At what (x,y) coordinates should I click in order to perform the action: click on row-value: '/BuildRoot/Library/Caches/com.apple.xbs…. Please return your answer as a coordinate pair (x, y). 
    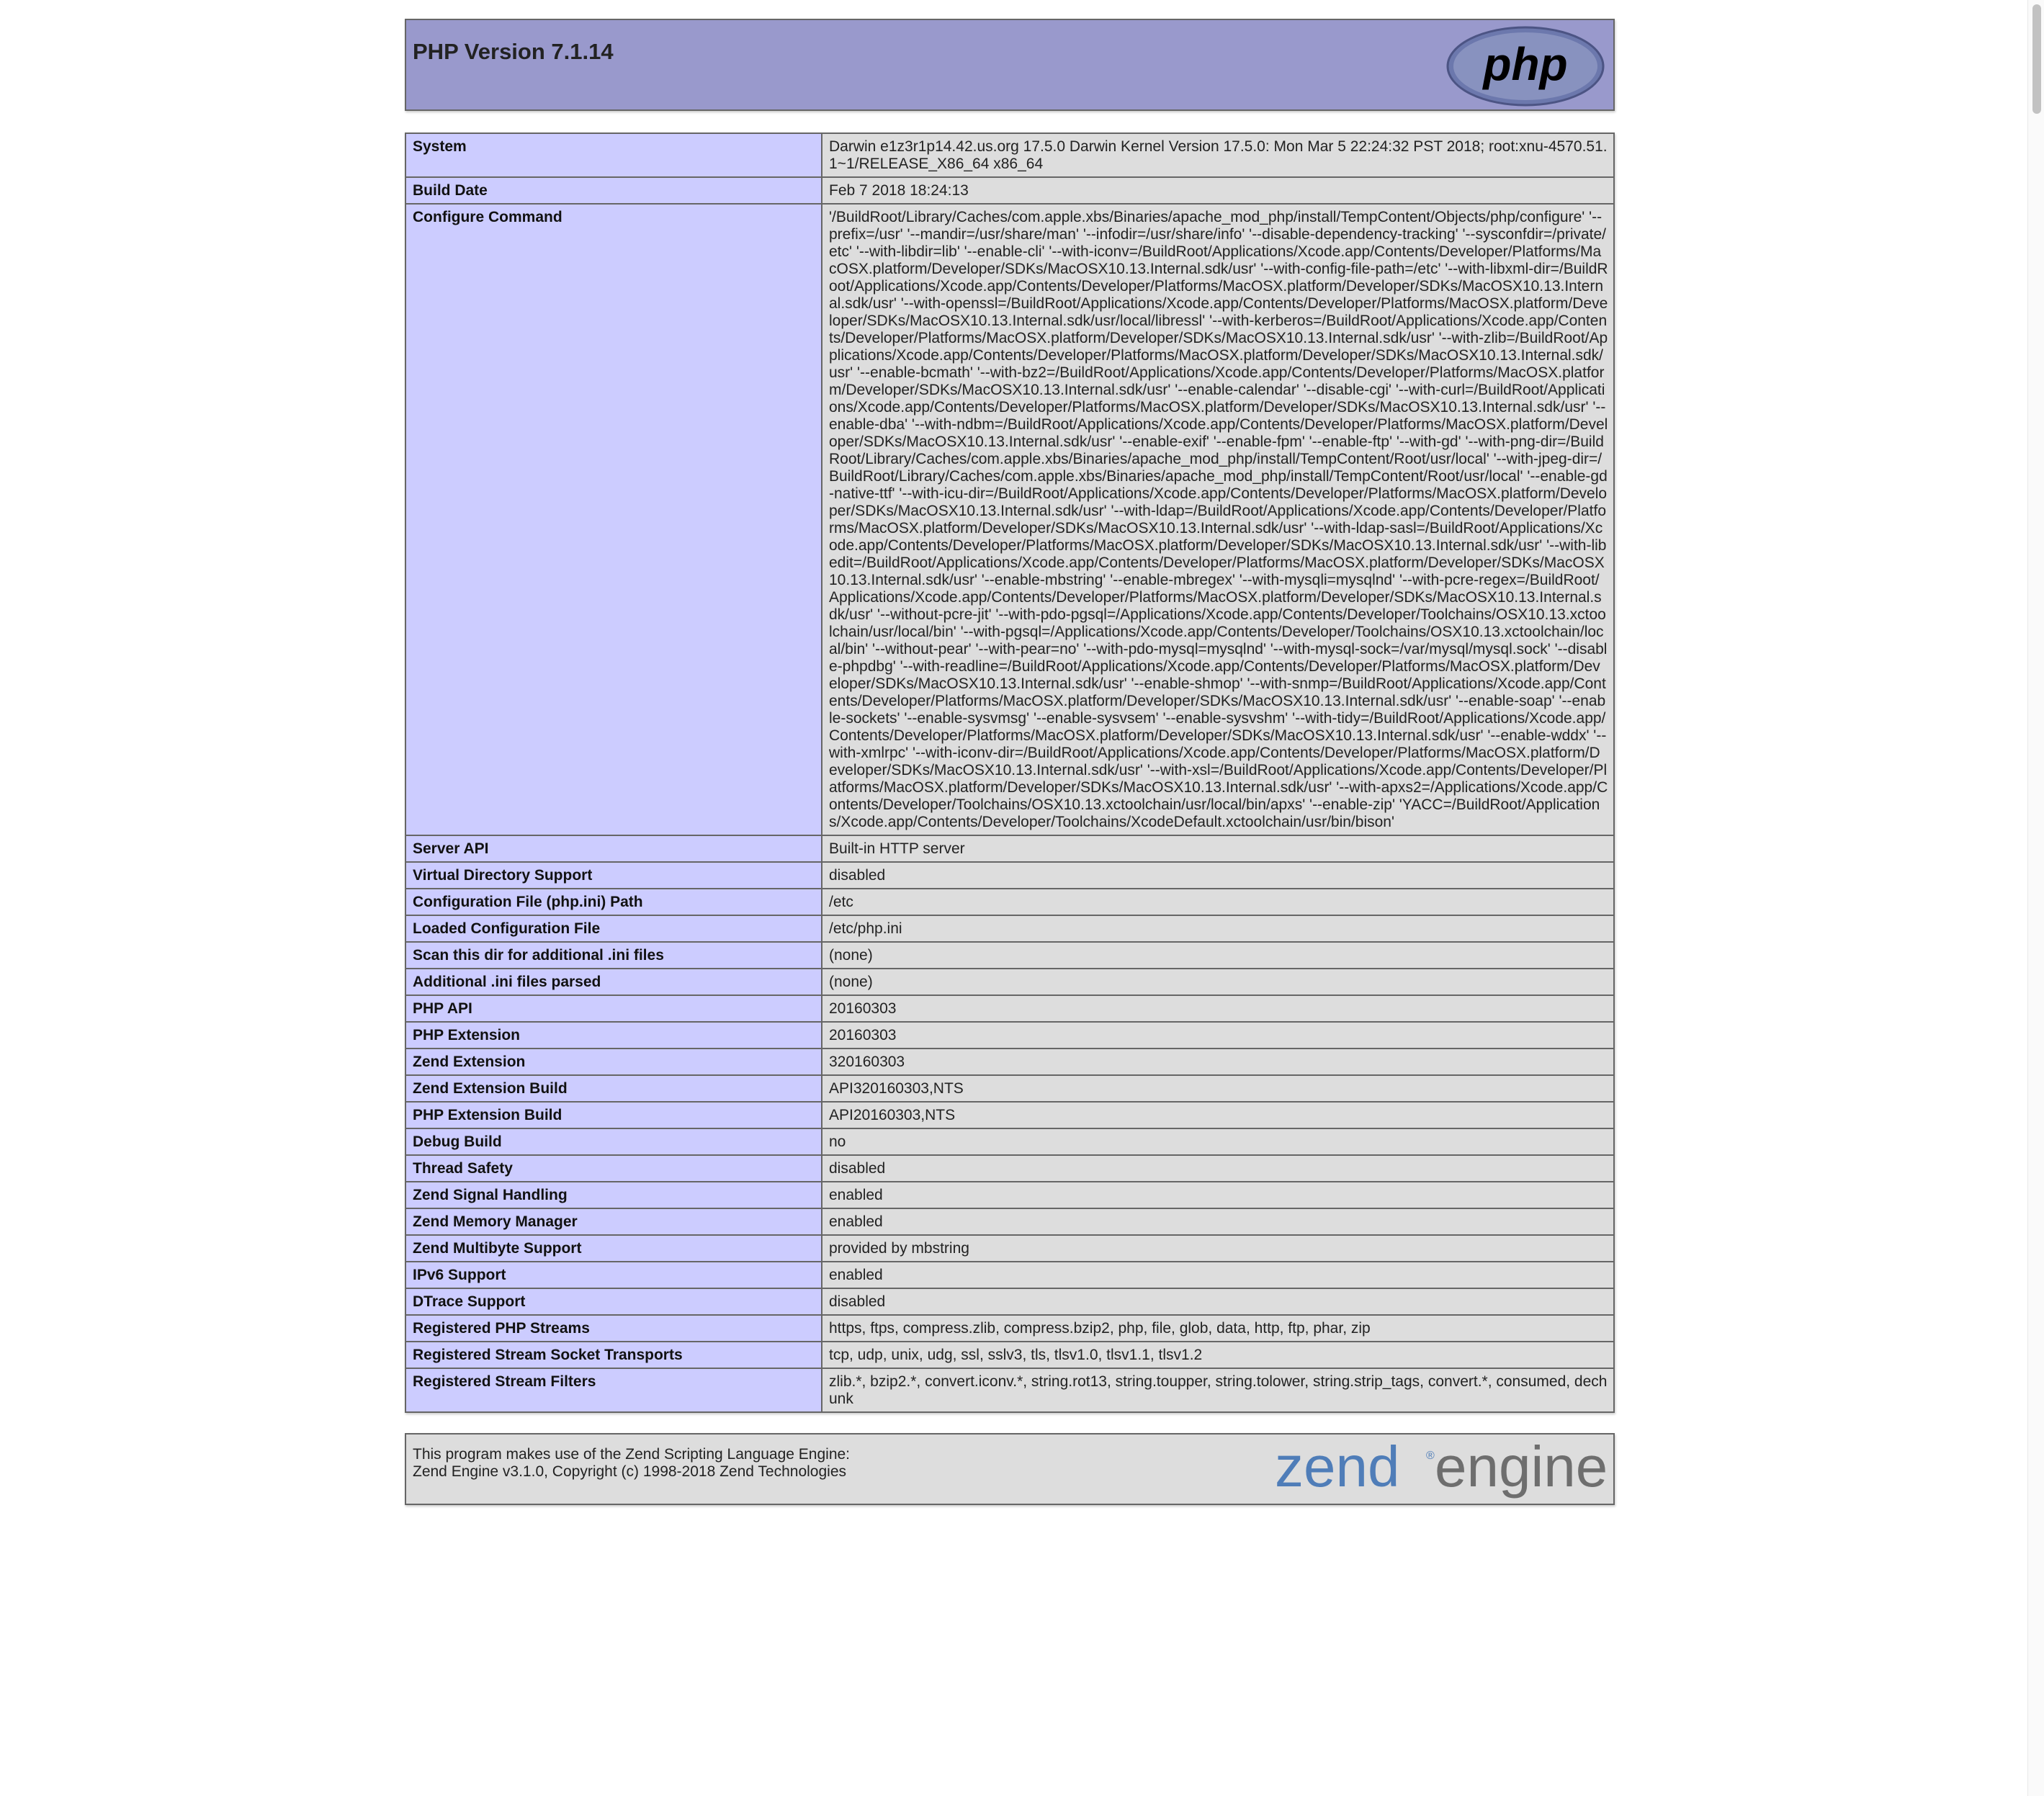
    Looking at the image, I should click on (1218, 519).